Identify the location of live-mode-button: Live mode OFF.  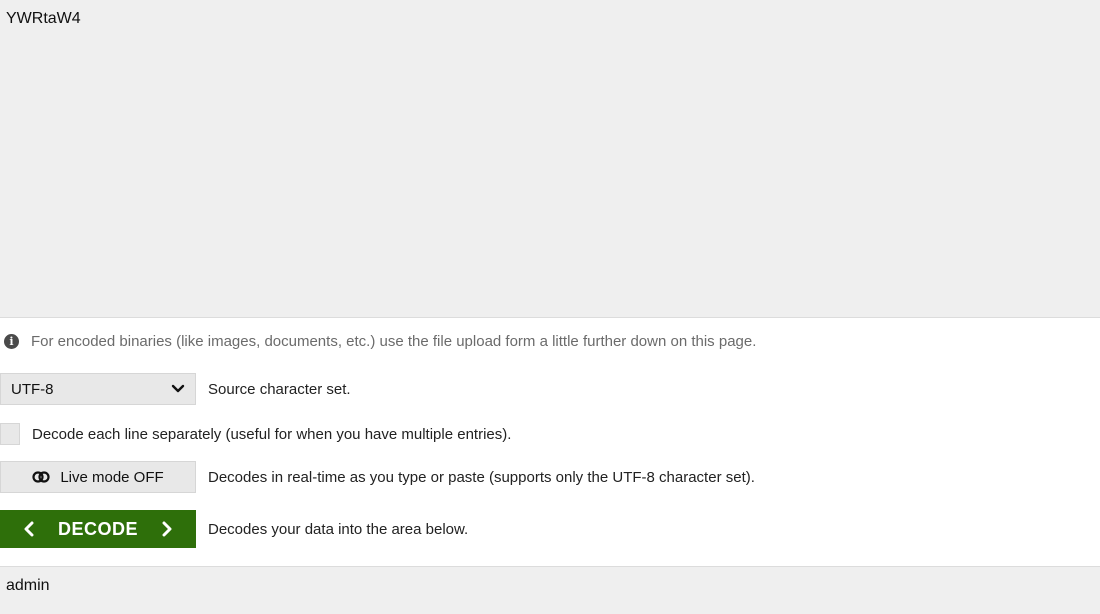
(98, 477).